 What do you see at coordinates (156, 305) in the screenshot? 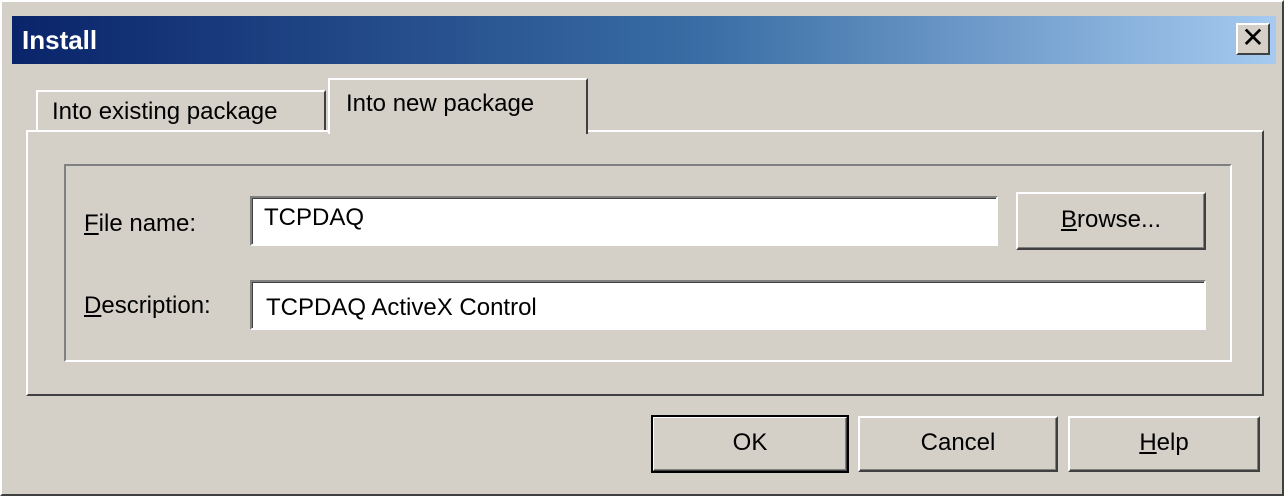
I see `description-label-text: escription:` at bounding box center [156, 305].